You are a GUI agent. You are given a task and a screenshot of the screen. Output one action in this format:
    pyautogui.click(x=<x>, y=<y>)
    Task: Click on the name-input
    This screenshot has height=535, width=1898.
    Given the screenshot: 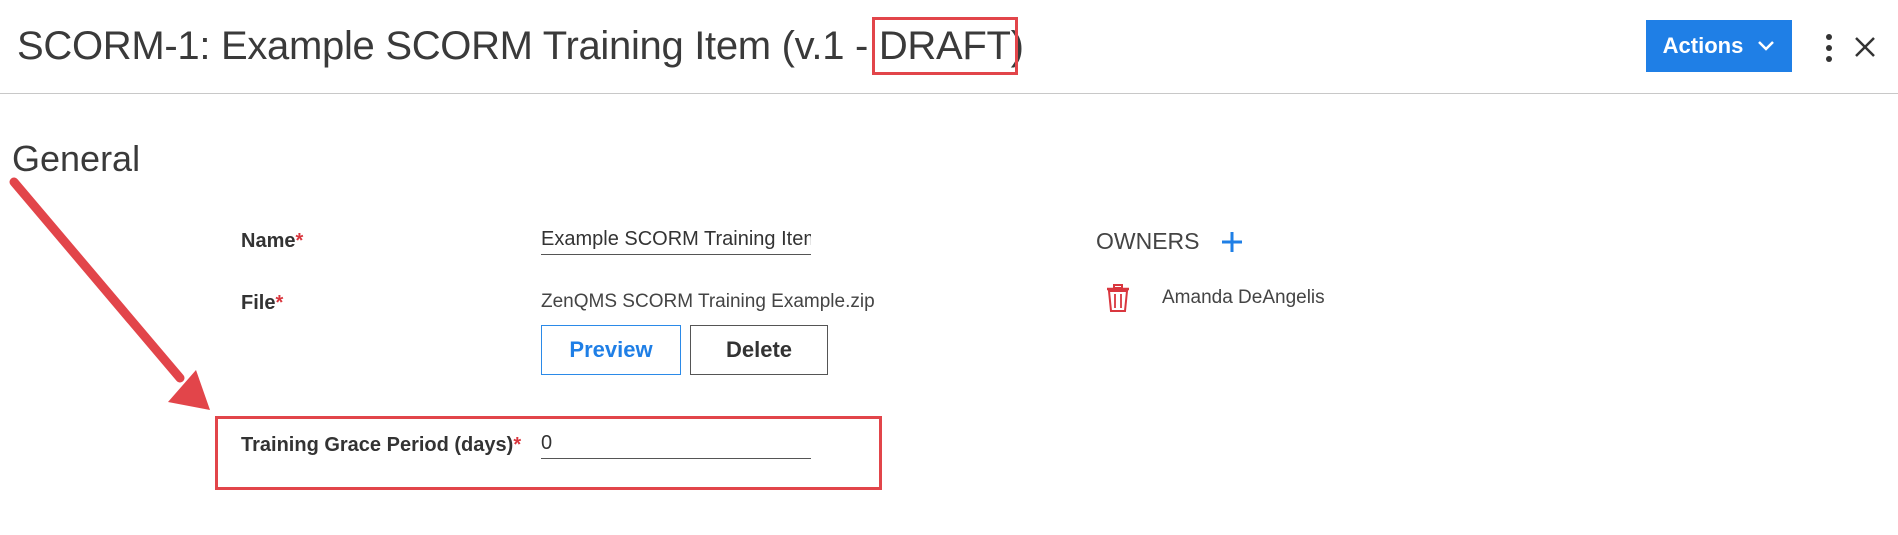 What is the action you would take?
    pyautogui.click(x=676, y=241)
    